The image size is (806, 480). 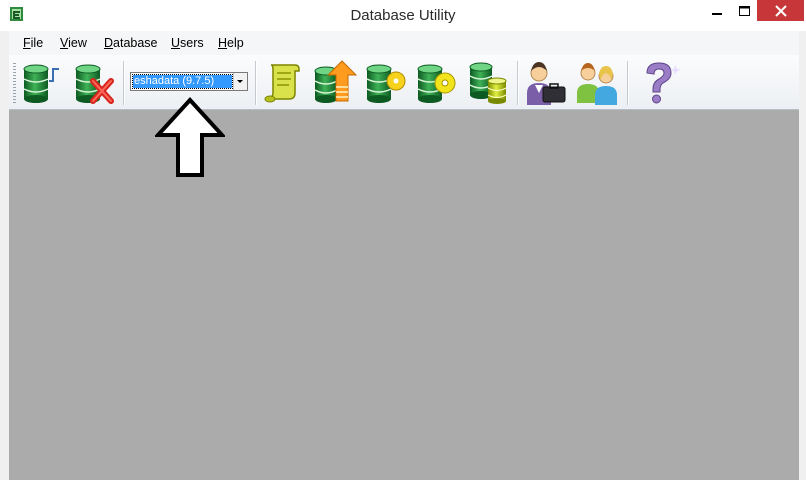 I want to click on question-mark-icon, so click(x=663, y=83).